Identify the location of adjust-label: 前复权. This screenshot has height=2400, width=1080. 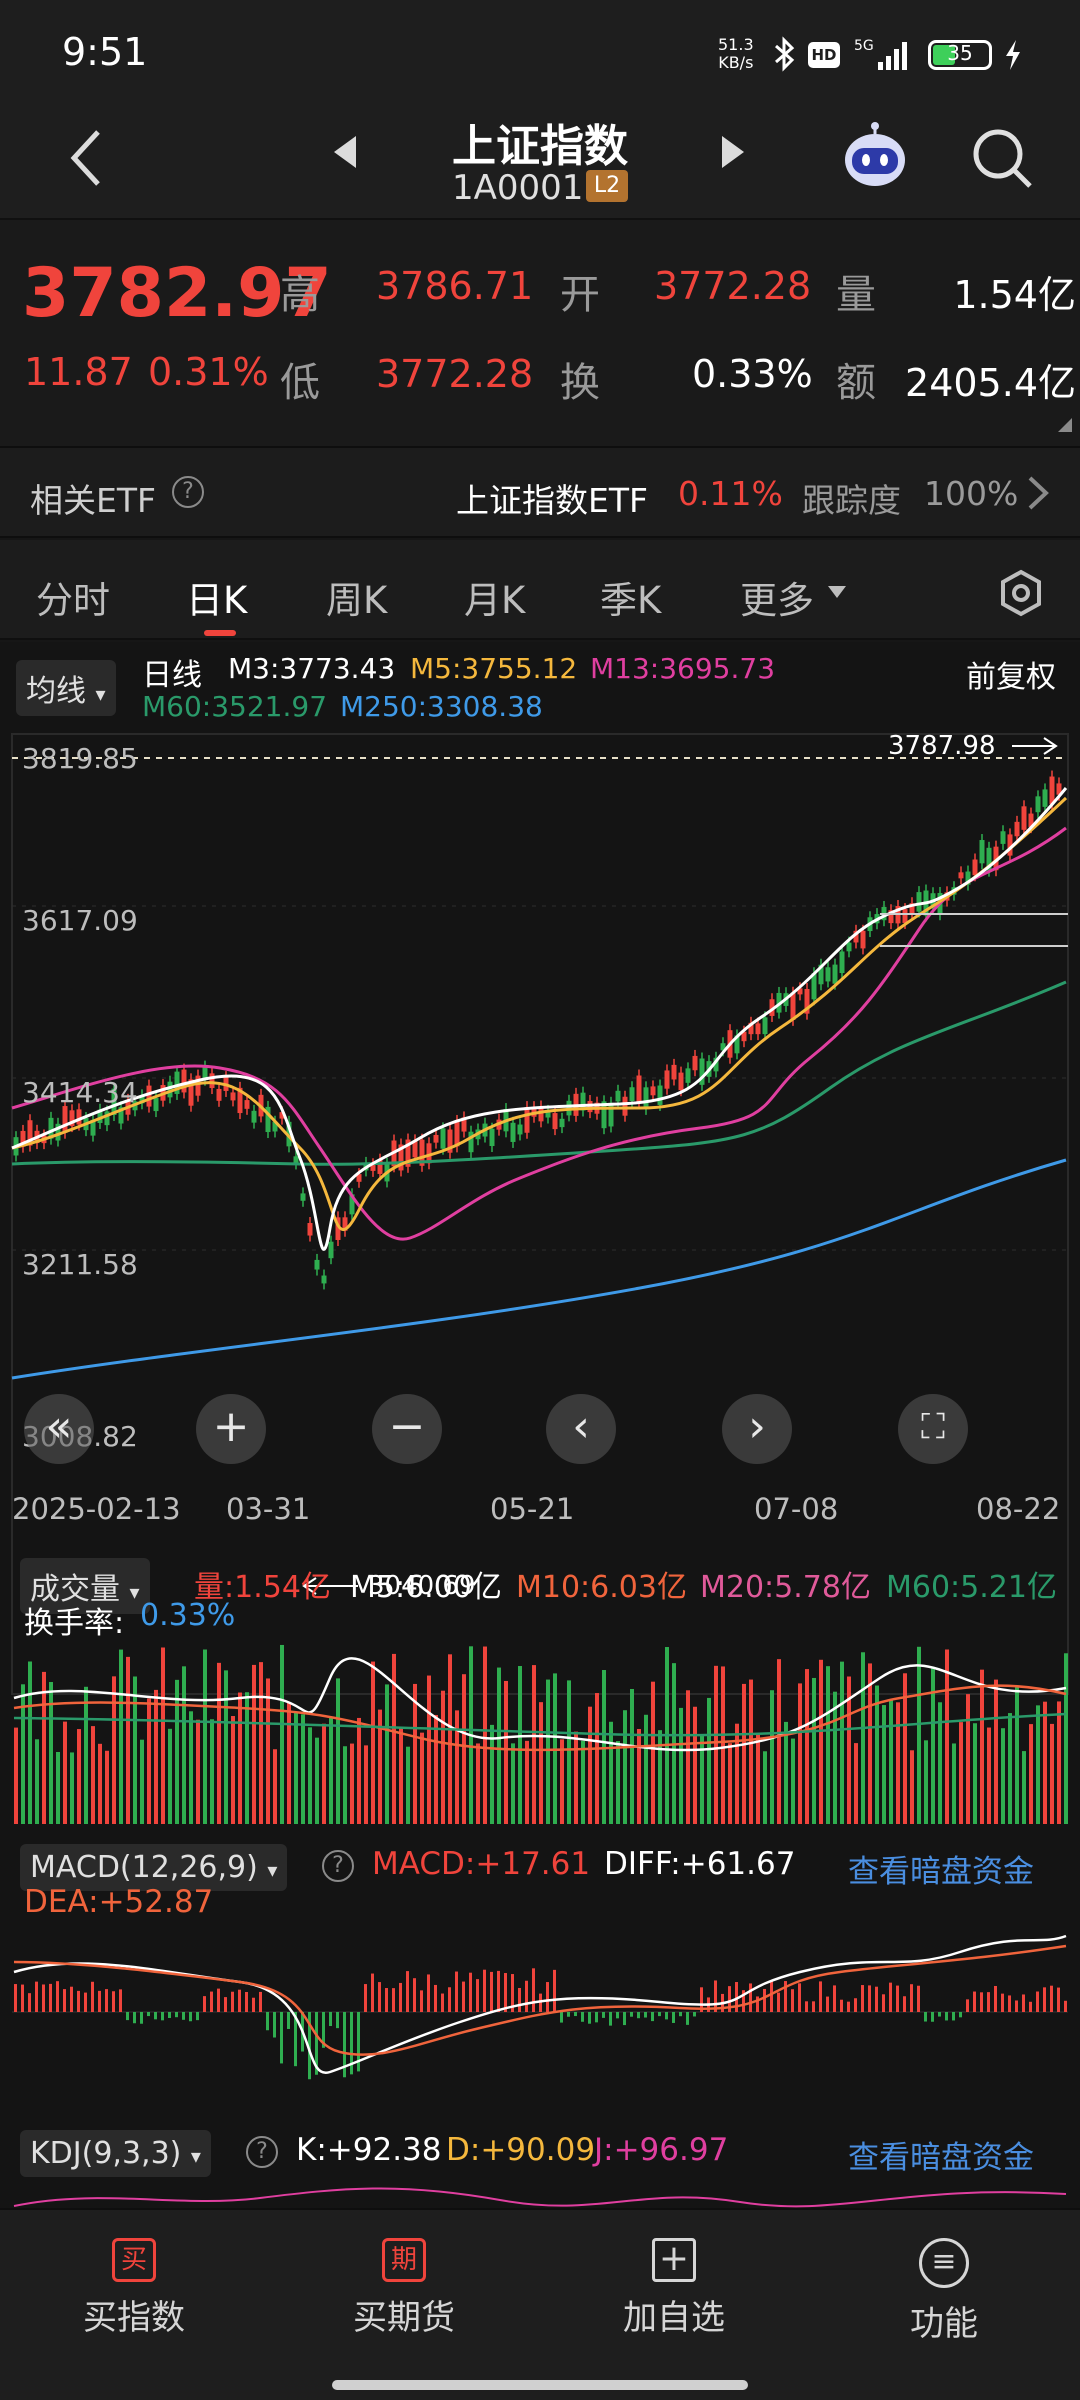
(1011, 674).